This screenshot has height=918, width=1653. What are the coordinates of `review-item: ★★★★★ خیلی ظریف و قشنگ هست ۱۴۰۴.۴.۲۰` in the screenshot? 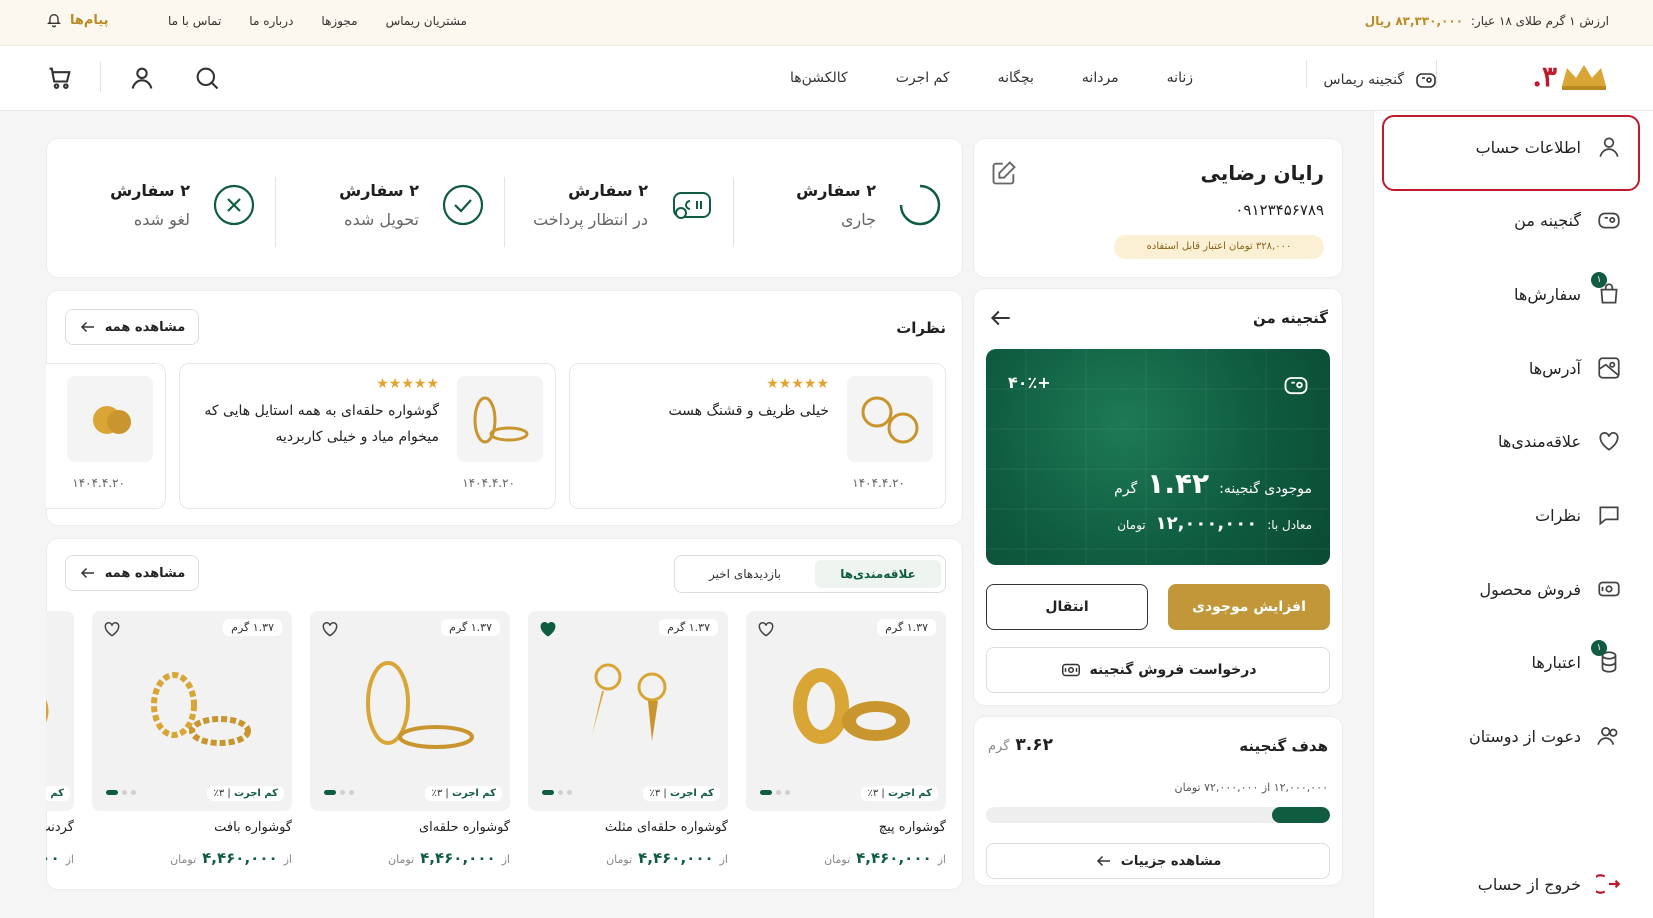 It's located at (757, 436).